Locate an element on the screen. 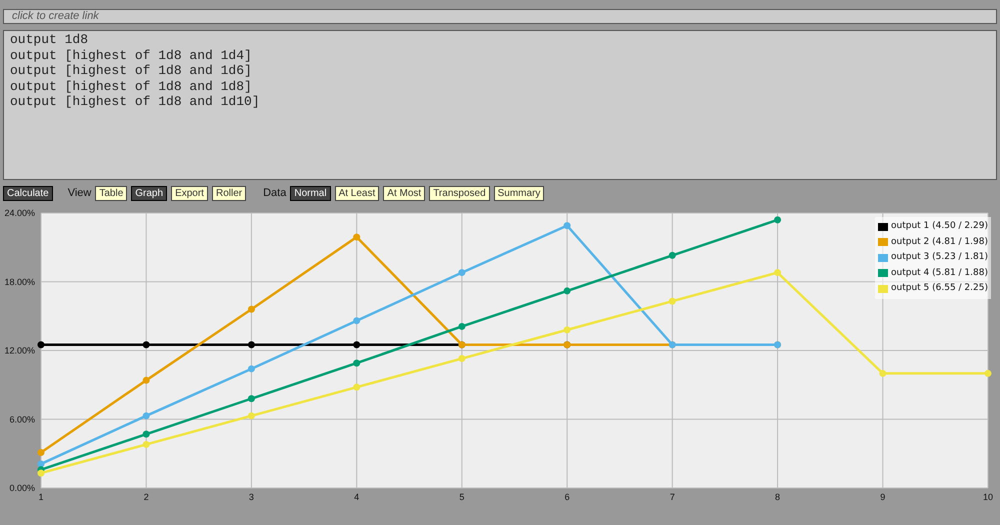 The width and height of the screenshot is (1000, 525). y-tick-label: 6.00% is located at coordinates (22, 419).